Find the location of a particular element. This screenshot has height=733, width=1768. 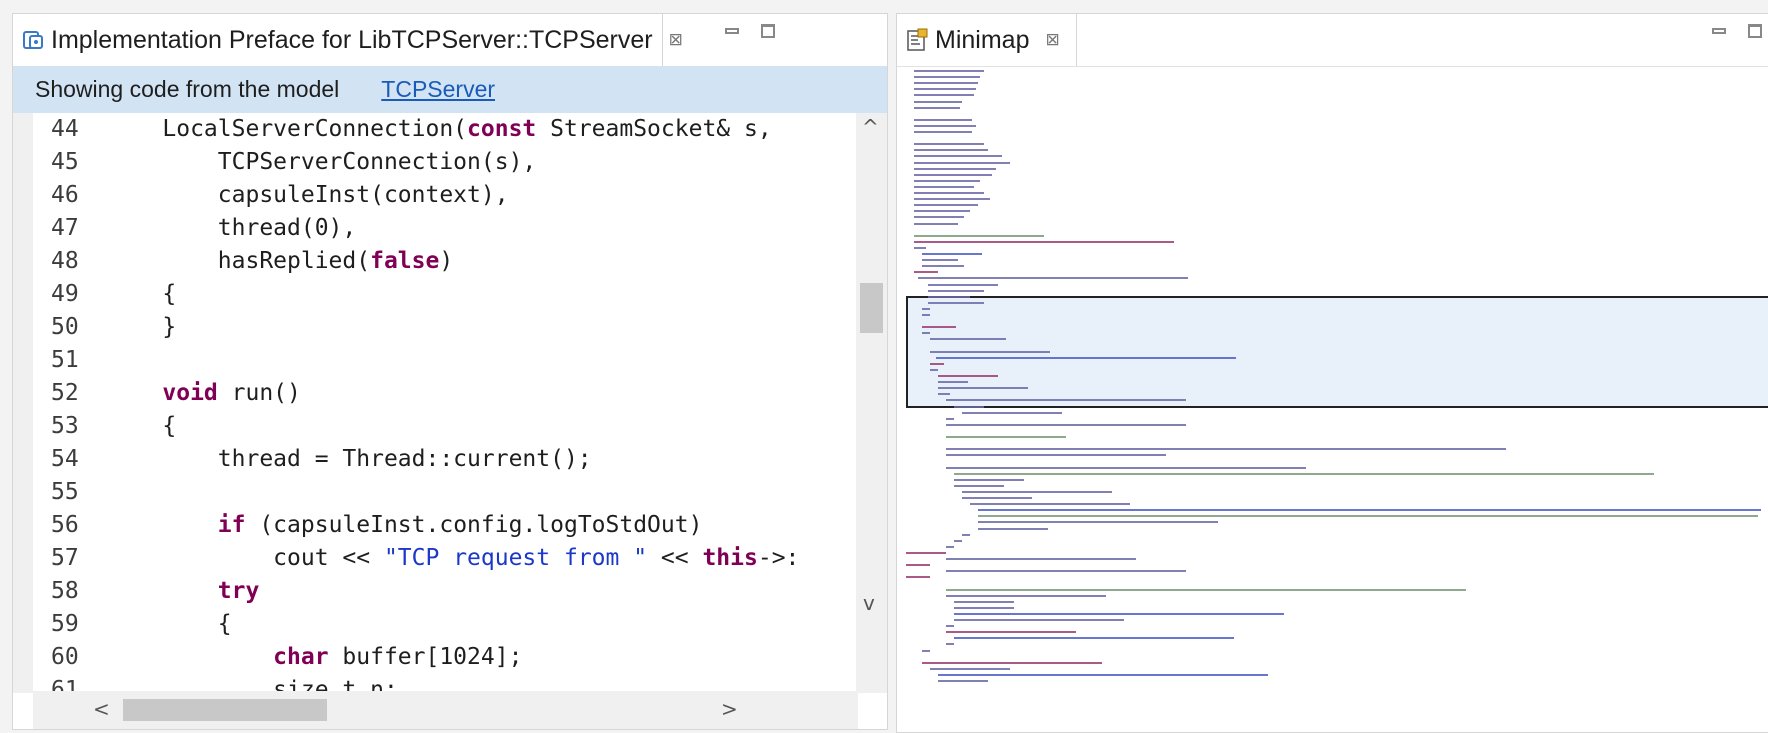

code-keyword: false is located at coordinates (405, 261).